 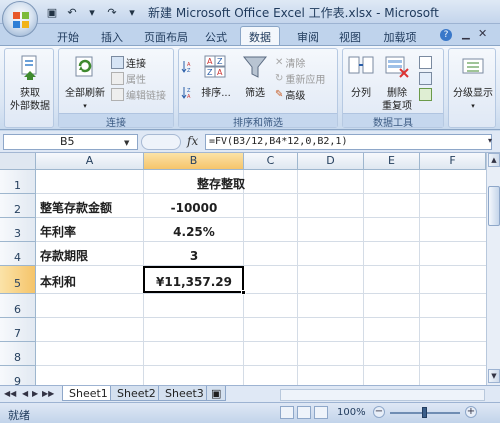 What do you see at coordinates (382, 395) in the screenshot?
I see `horizontal-scrollbar` at bounding box center [382, 395].